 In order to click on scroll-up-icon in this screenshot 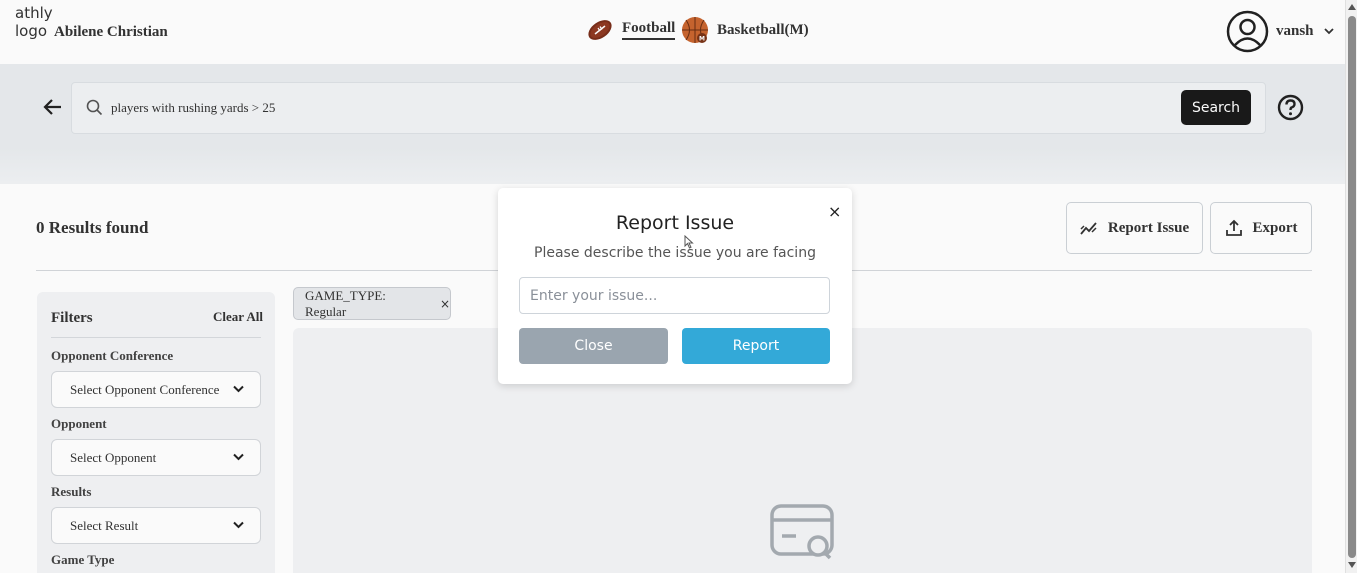, I will do `click(1352, 7)`.